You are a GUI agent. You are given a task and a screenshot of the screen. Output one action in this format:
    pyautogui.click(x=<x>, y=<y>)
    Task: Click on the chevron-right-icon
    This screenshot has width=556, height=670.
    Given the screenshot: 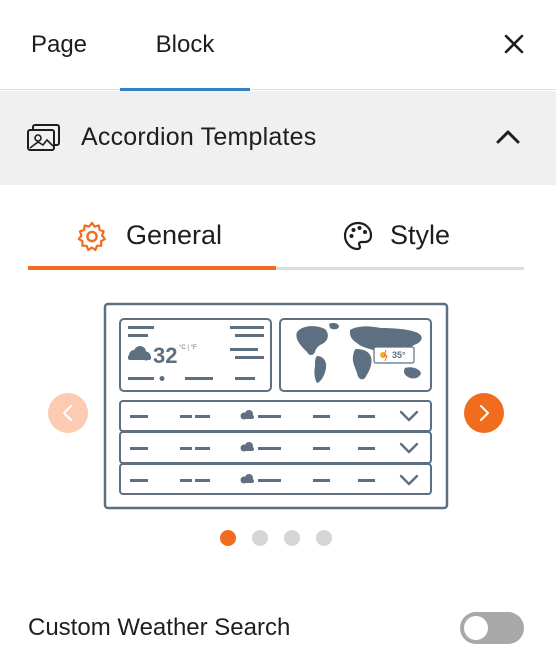 What is the action you would take?
    pyautogui.click(x=484, y=413)
    